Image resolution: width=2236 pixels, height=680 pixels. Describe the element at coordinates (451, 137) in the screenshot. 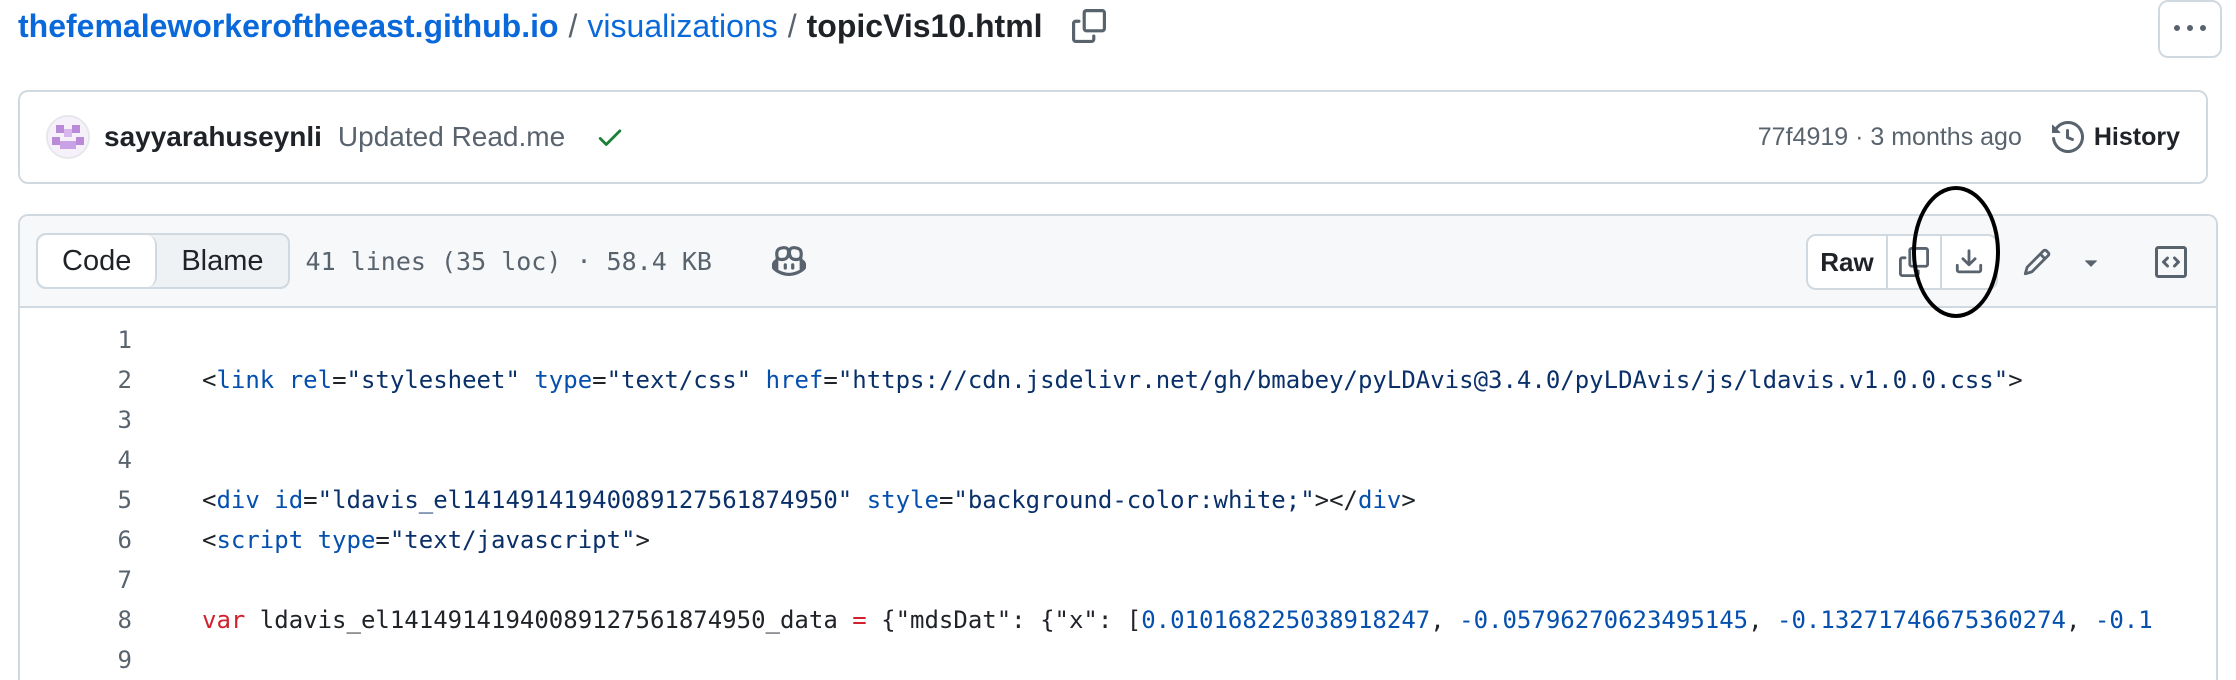

I see `commit-message-link: Updated Read.me` at that location.